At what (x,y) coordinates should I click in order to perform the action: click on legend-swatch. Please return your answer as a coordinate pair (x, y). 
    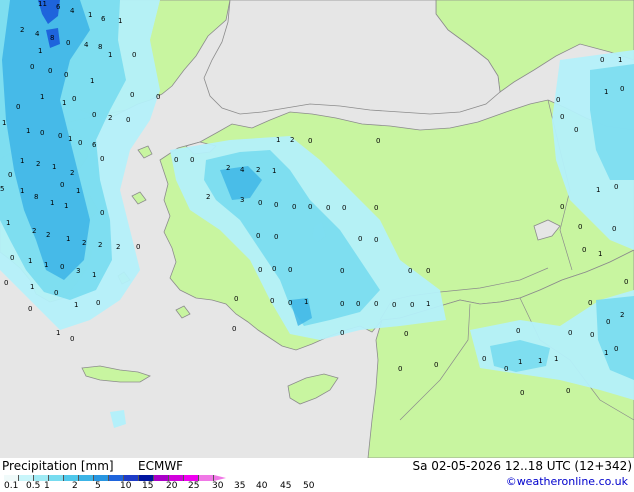
    Looking at the image, I should click on (86, 478).